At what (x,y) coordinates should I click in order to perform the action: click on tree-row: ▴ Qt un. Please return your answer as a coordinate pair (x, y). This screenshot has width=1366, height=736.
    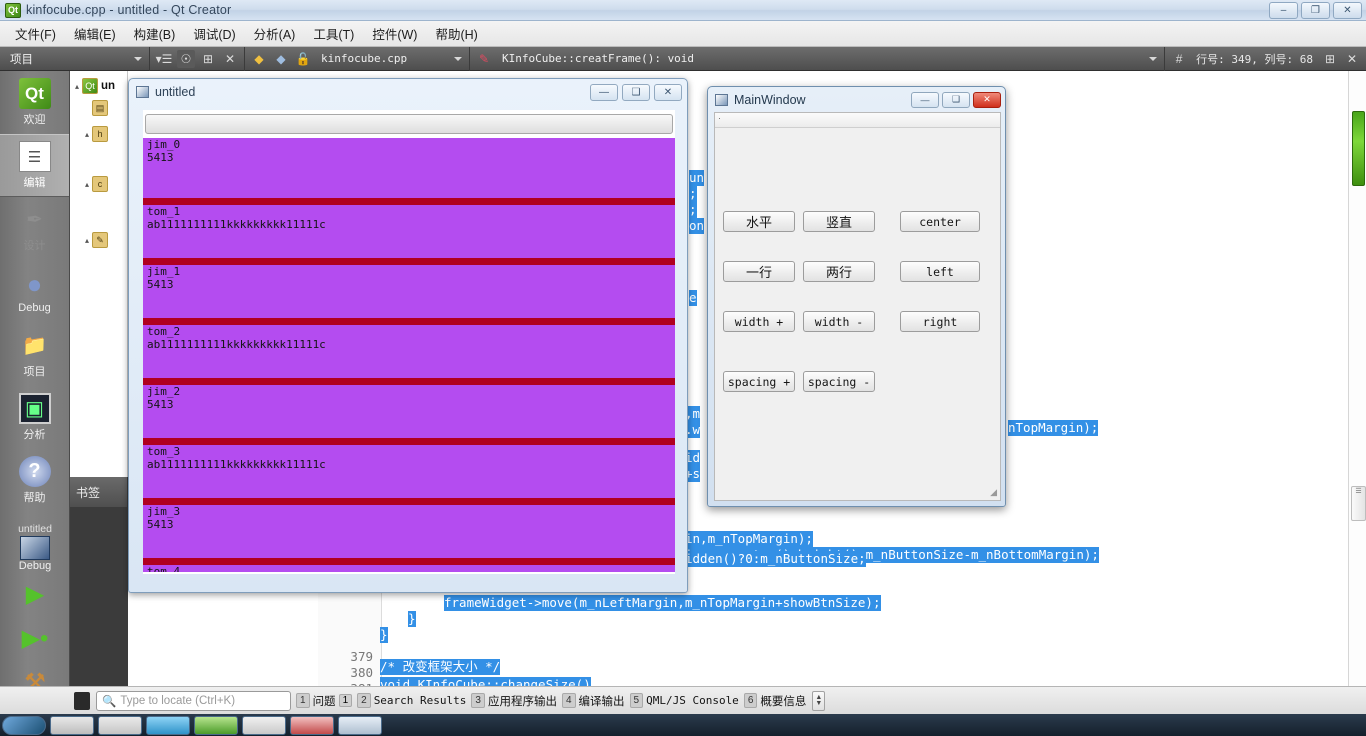
    Looking at the image, I should click on (98, 86).